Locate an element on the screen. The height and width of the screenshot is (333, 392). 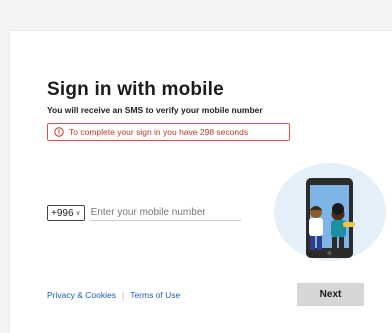
phone-row: +996 ∨ is located at coordinates (144, 213).